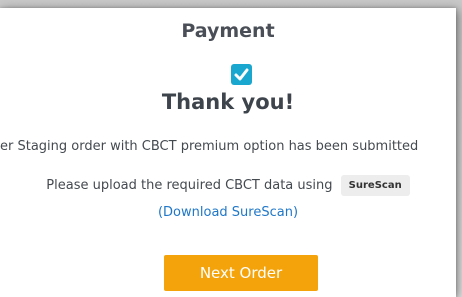 The width and height of the screenshot is (462, 297). I want to click on download-surescan-link: (Download SureScan), so click(228, 212).